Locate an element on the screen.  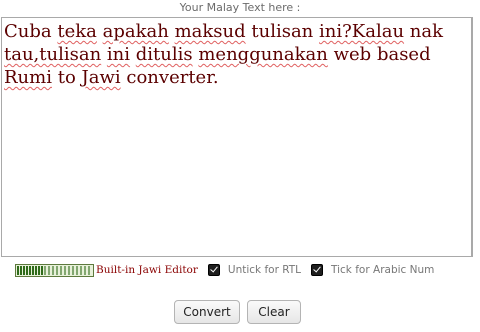
jawi-editor-link: Built-in Jawi Editor is located at coordinates (147, 270).